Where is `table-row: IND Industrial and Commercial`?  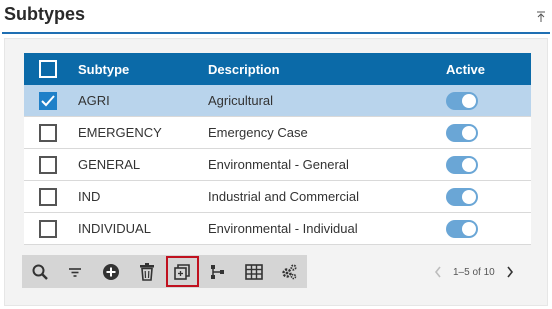 table-row: IND Industrial and Commercial is located at coordinates (277, 197).